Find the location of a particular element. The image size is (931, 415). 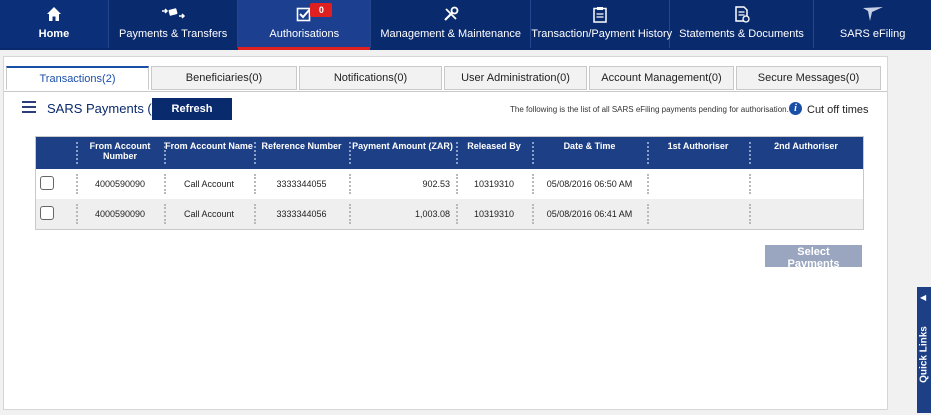

cell-date-time: 05/08/2016 06:41 AM is located at coordinates (589, 214).